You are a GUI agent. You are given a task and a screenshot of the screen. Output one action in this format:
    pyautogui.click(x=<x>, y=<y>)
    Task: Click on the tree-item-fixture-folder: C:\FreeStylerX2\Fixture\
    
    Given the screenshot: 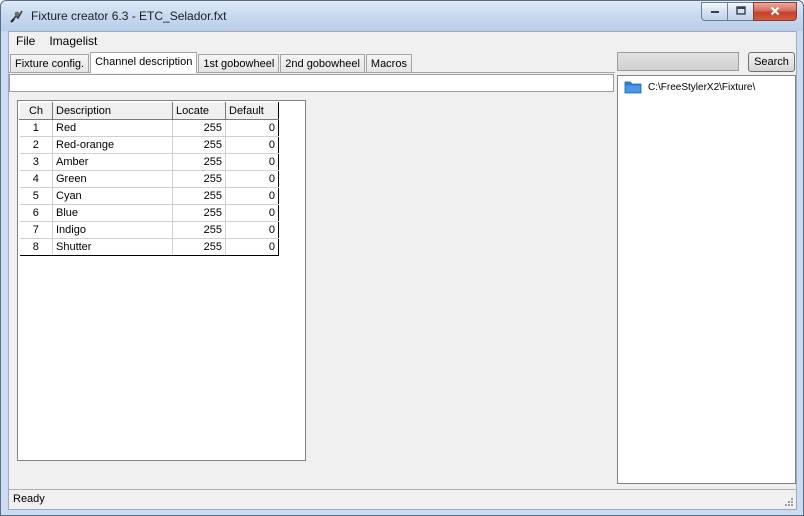 What is the action you would take?
    pyautogui.click(x=689, y=87)
    